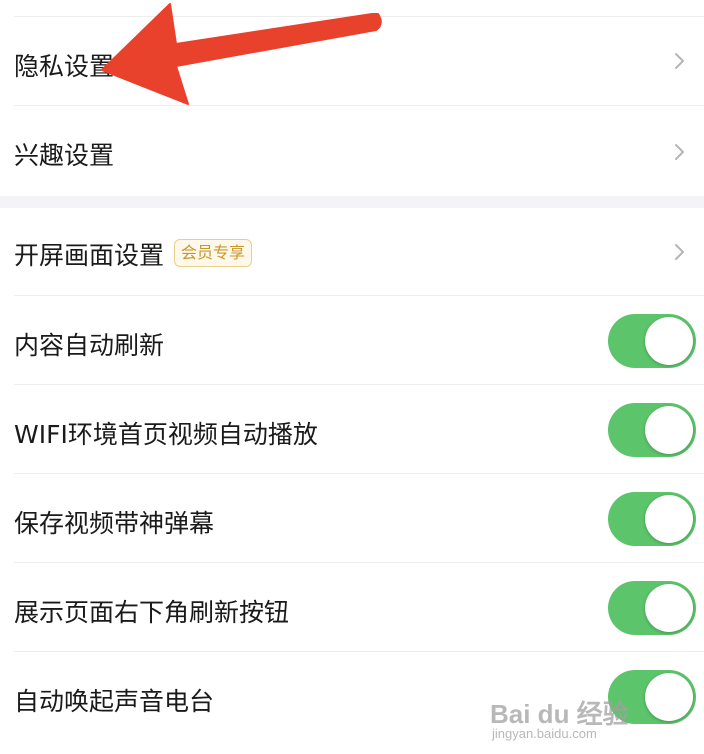 The width and height of the screenshot is (704, 754). What do you see at coordinates (352, 429) in the screenshot?
I see `settings-row-wifi-autoplay: WIFI环境首页视频自动播放` at bounding box center [352, 429].